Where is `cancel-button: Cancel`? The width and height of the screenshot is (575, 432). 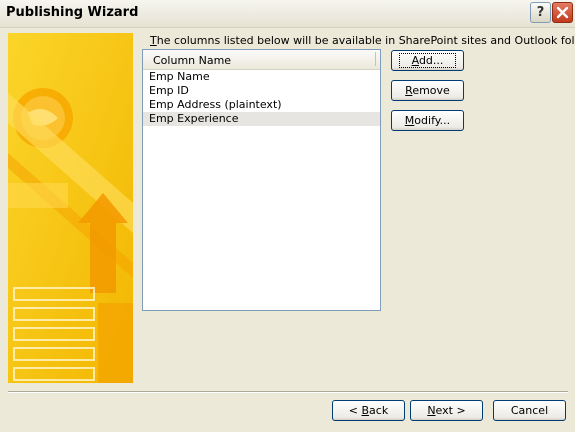 cancel-button: Cancel is located at coordinates (529, 410).